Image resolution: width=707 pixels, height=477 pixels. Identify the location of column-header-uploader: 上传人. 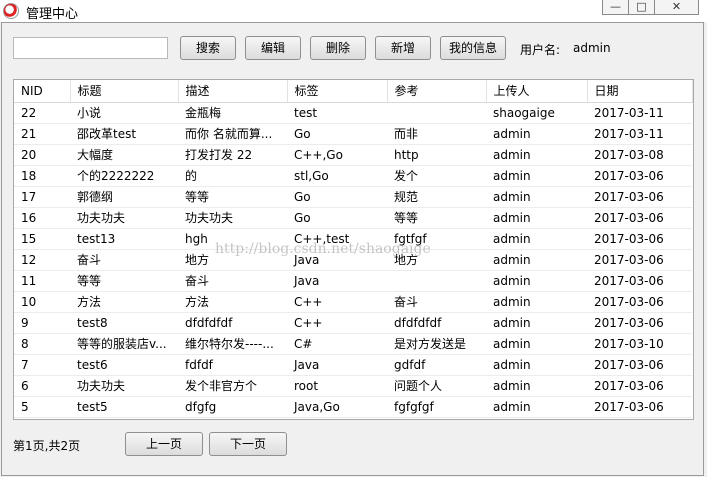
(537, 91).